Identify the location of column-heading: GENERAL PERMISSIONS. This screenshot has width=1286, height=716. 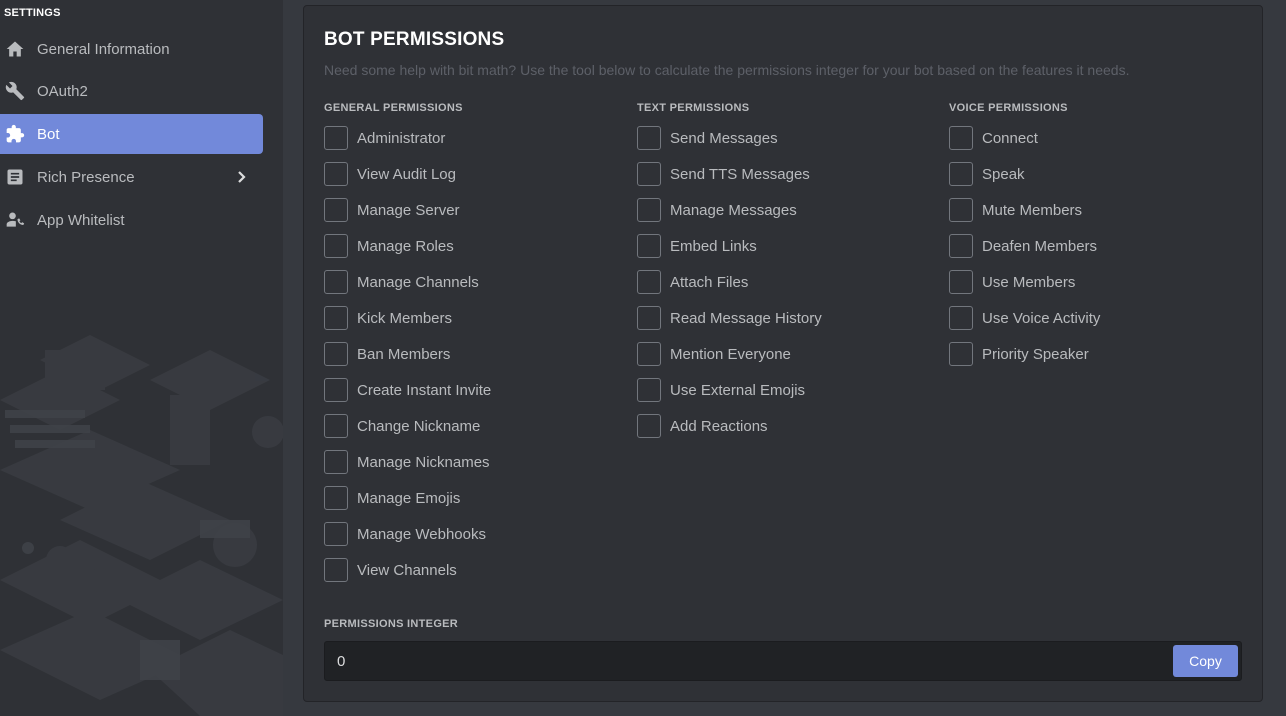
(393, 108).